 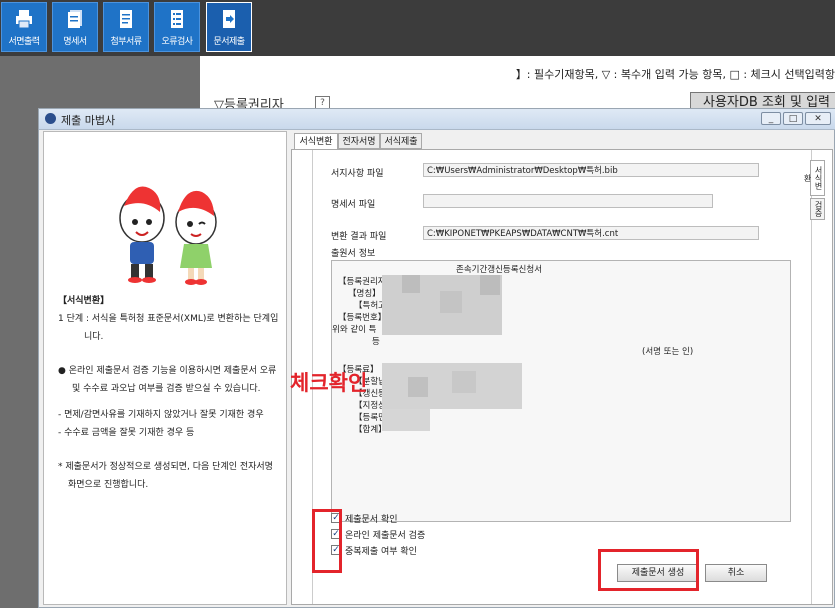 I want to click on info-sign-text: (서명 또는 인), so click(x=668, y=352).